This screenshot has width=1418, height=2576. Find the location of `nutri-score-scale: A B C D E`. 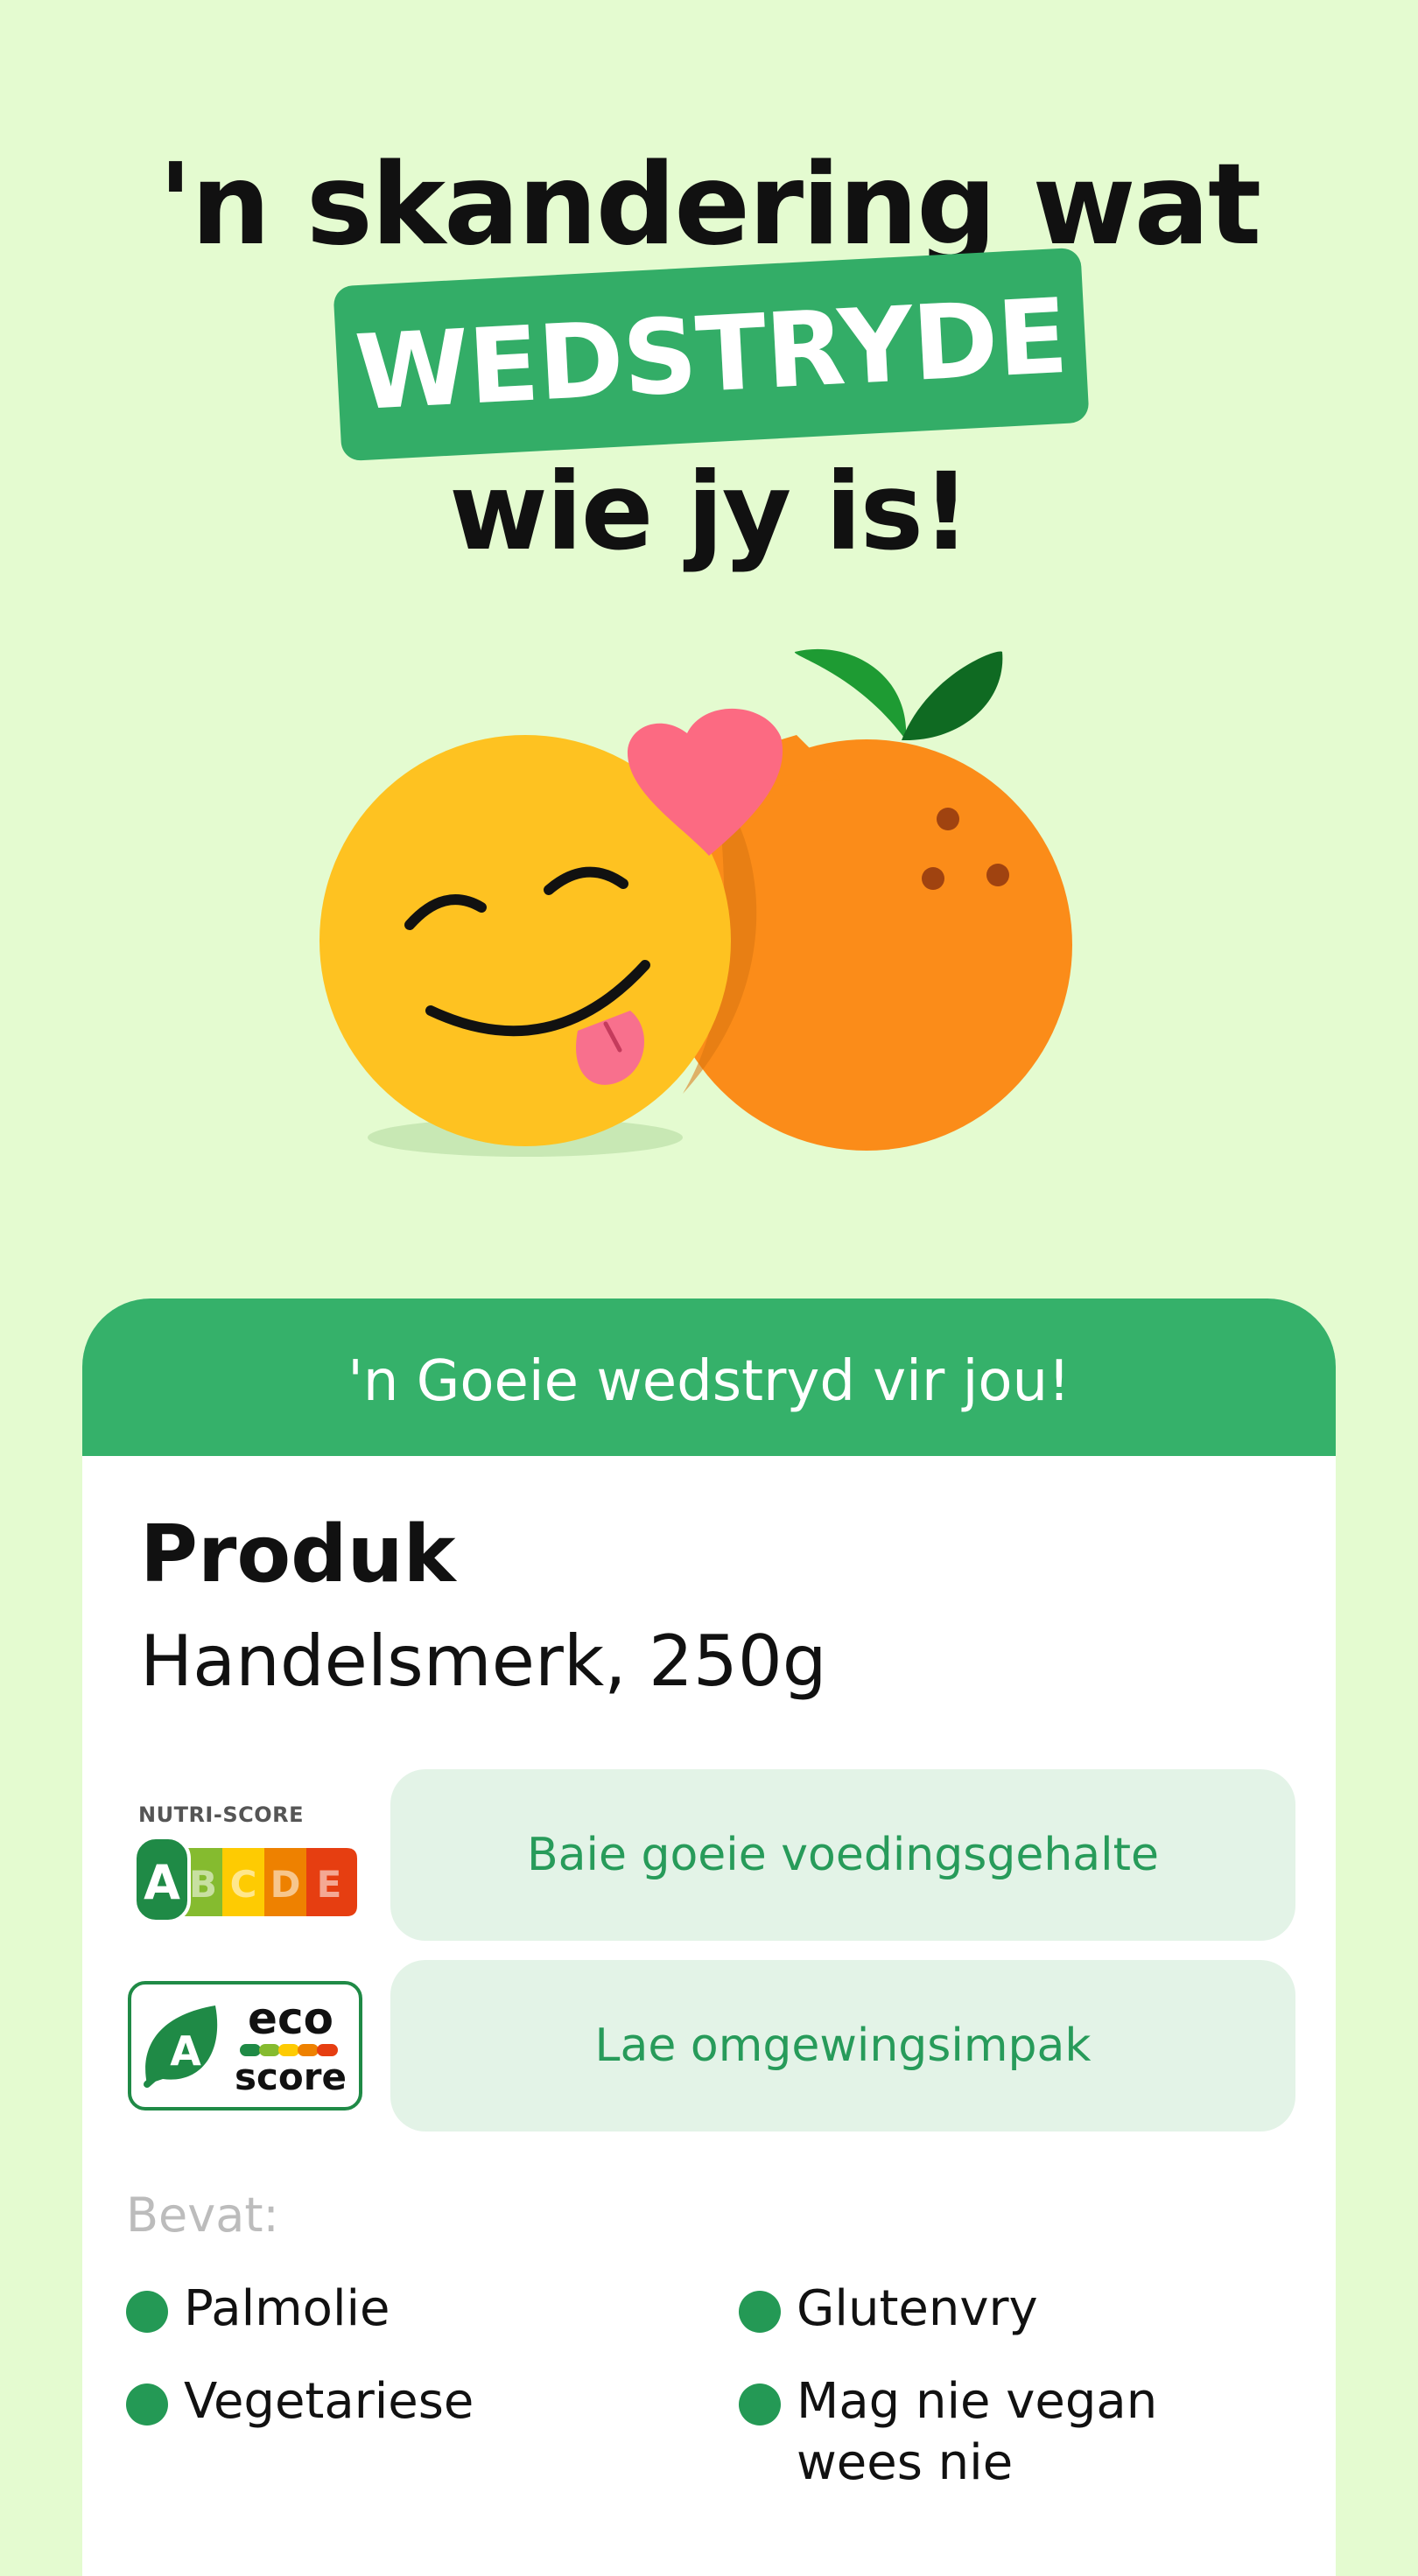

nutri-score-scale: A B C D E is located at coordinates (245, 1879).